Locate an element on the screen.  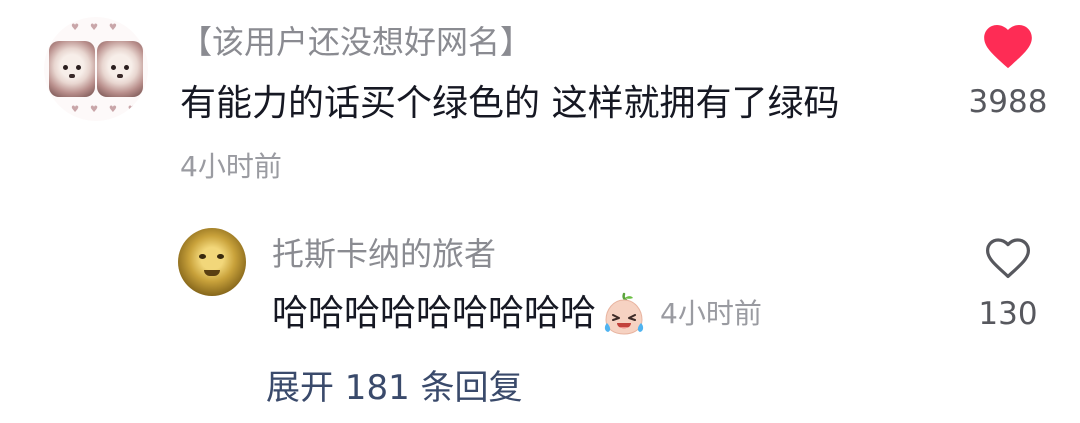
reply-username: 托斯卡纳的旅者 is located at coordinates (384, 254).